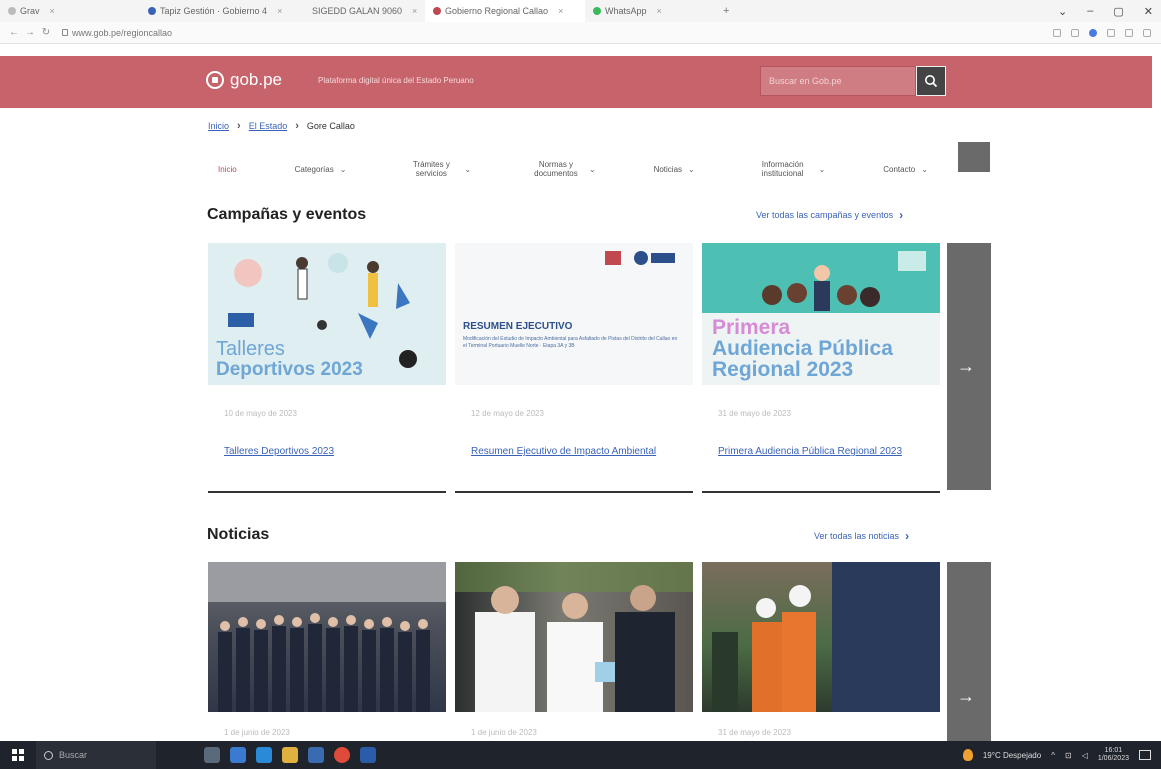 The width and height of the screenshot is (1161, 769). I want to click on menu-item-categorias: Categorías ⌄, so click(321, 169).